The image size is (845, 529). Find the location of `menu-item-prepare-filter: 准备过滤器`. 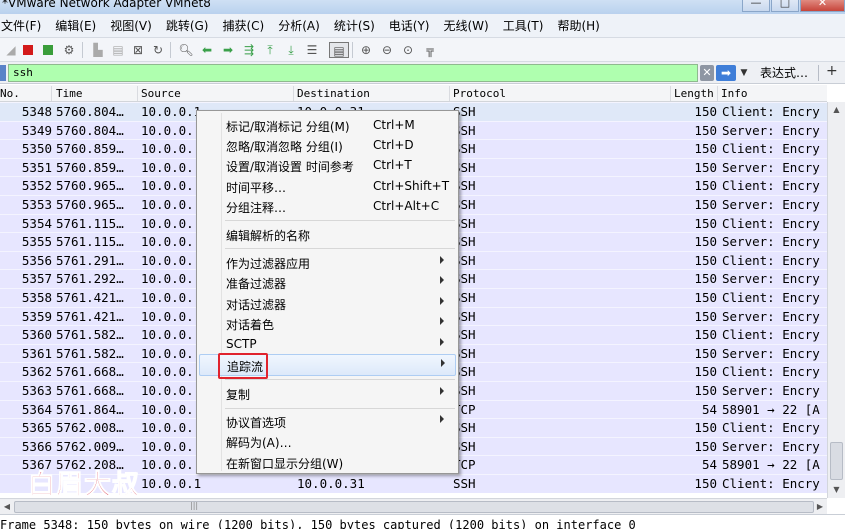

menu-item-prepare-filter: 准备过滤器 is located at coordinates (327, 282).